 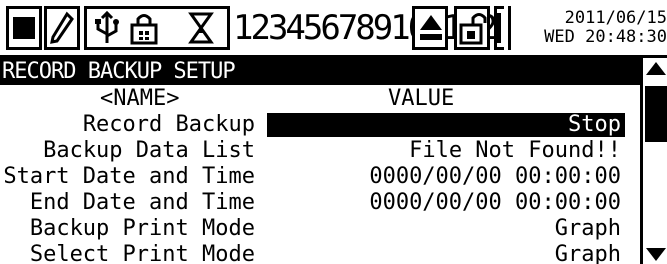 What do you see at coordinates (129, 176) in the screenshot?
I see `row-label: Start Date and Time` at bounding box center [129, 176].